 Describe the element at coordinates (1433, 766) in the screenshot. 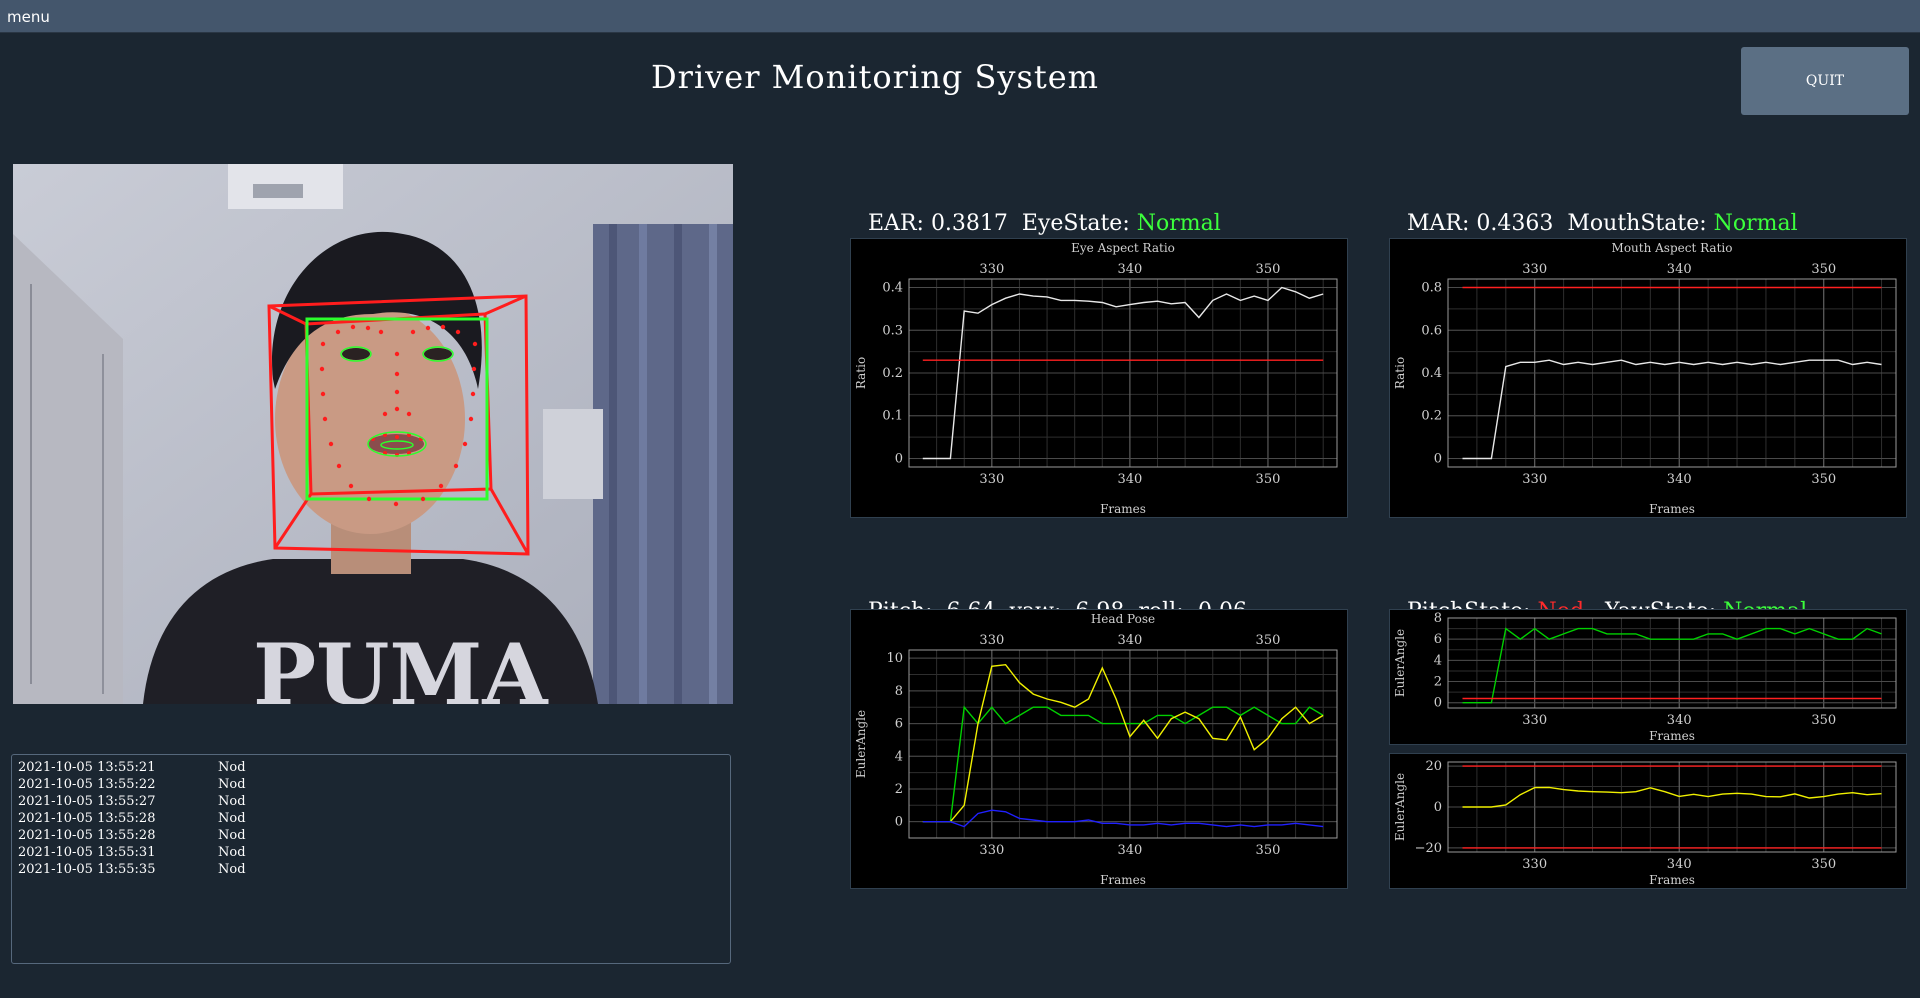

I see `y-tick-label: 20` at that location.